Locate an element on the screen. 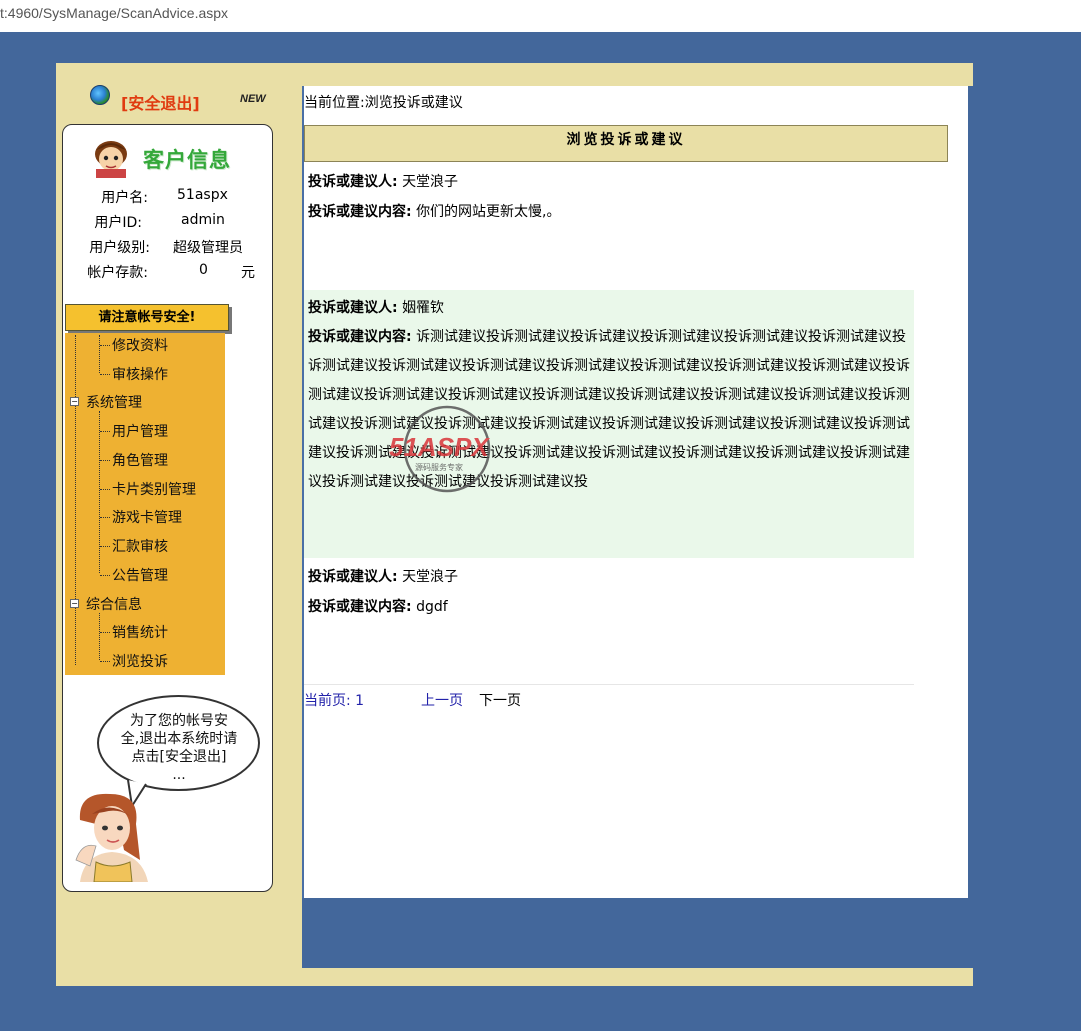 The width and height of the screenshot is (1081, 1031). prev-page-link: 上一页 is located at coordinates (442, 700).